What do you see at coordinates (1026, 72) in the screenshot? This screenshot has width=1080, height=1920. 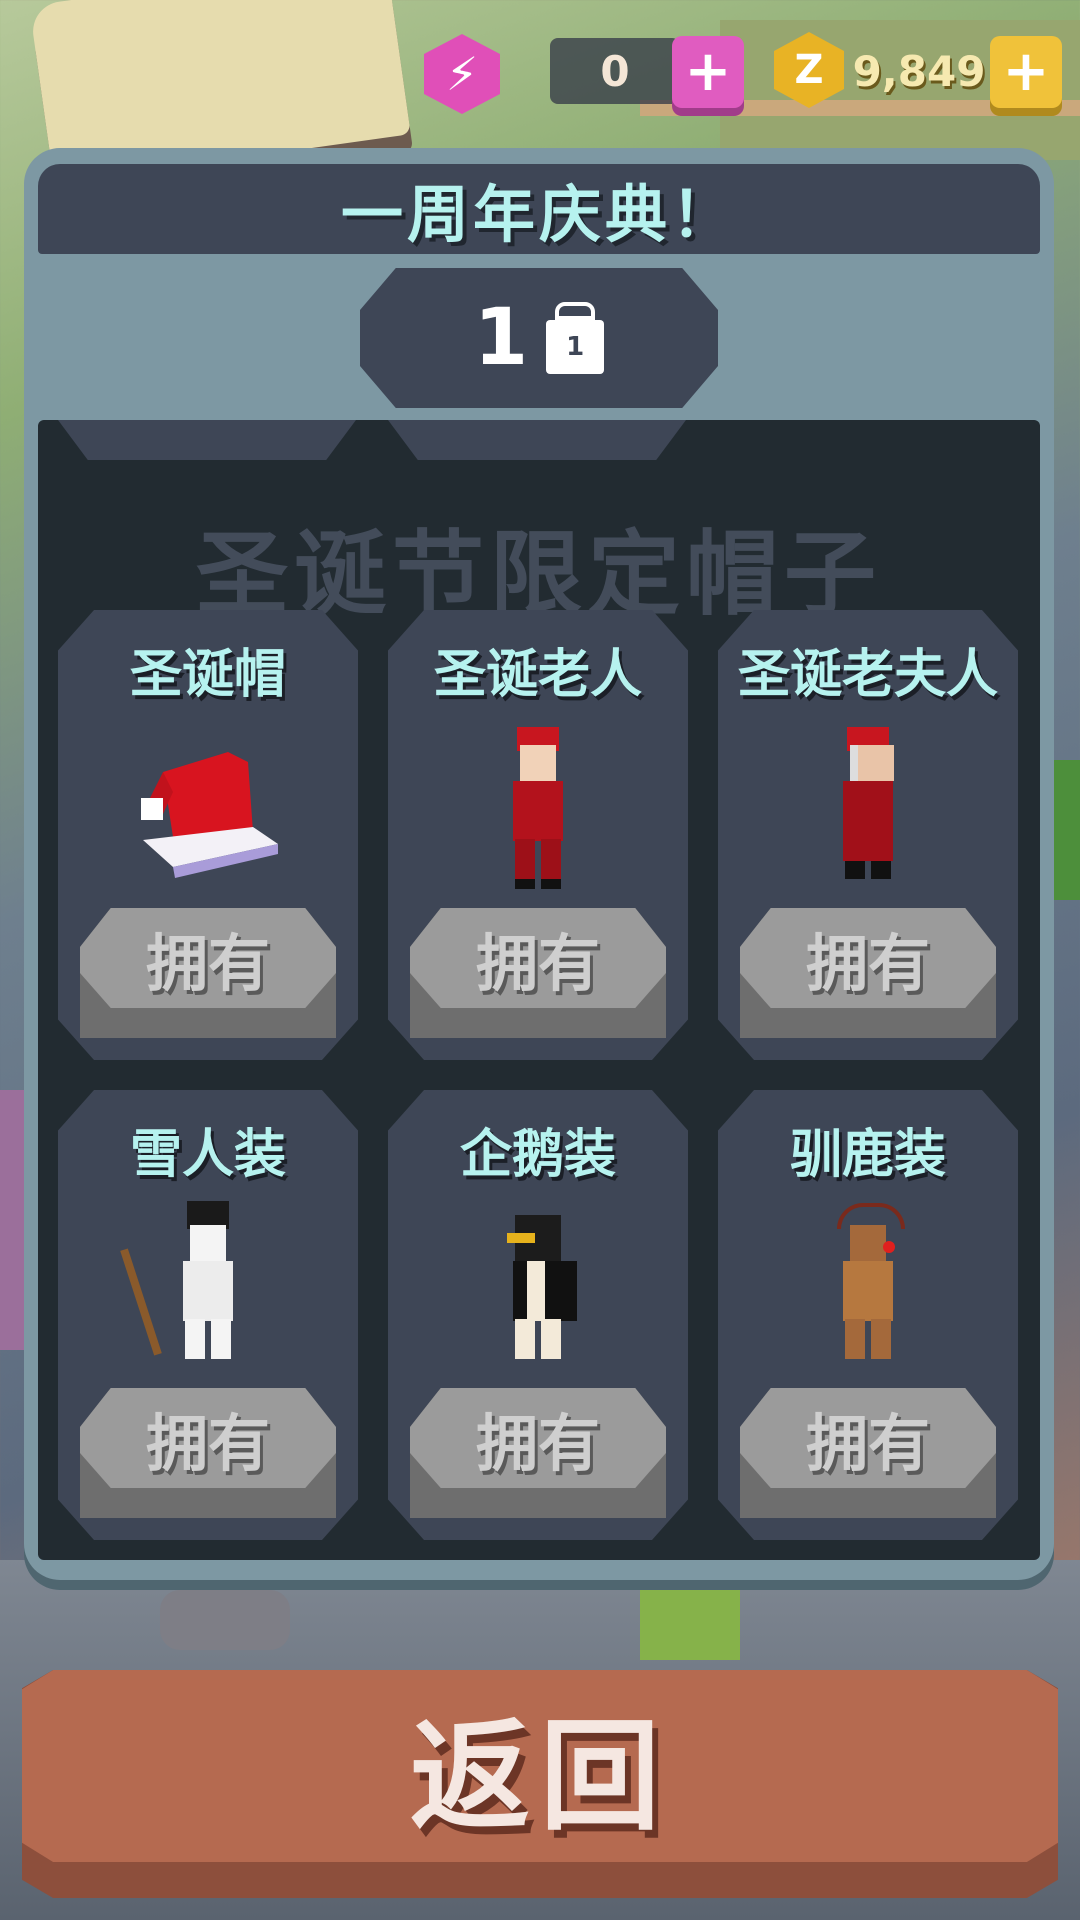 I see `buy-coins-button: +` at bounding box center [1026, 72].